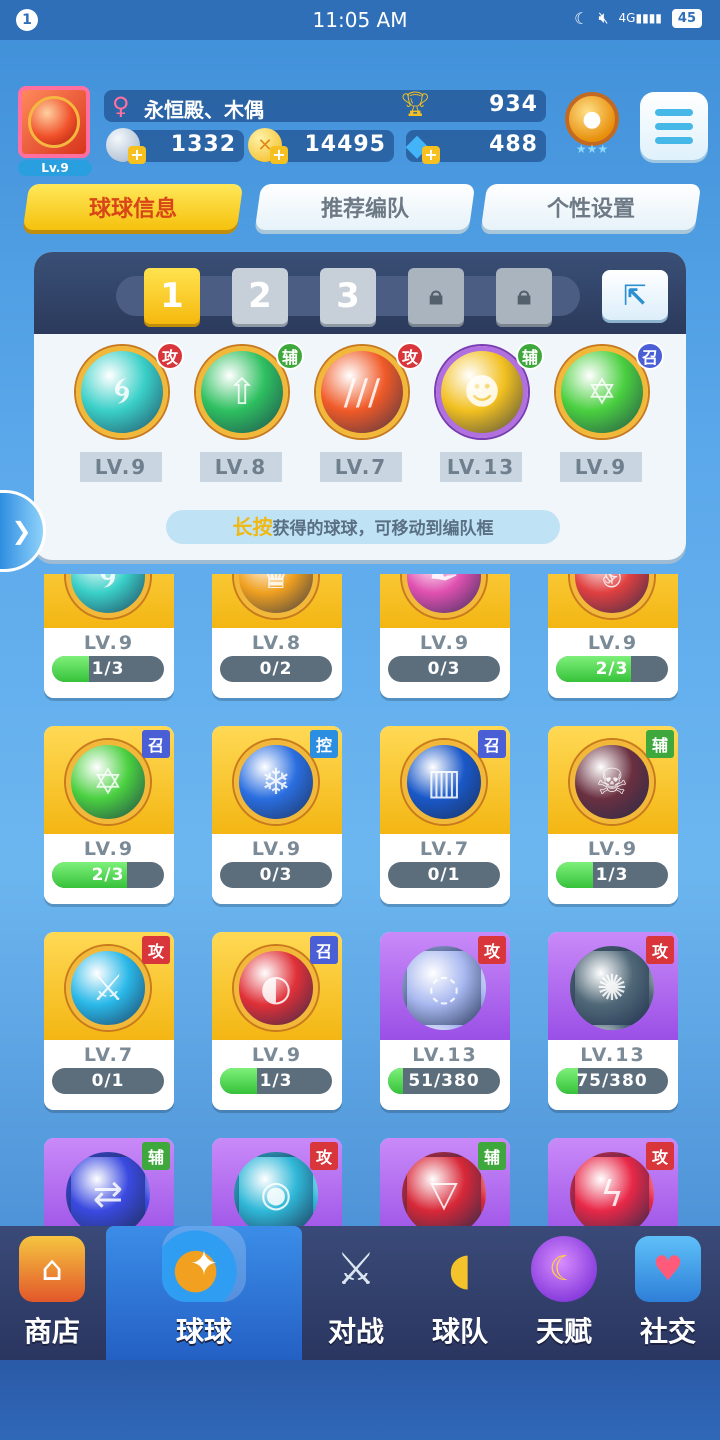 This screenshot has width=720, height=1440. I want to click on nav-label: 社交, so click(667, 1331).